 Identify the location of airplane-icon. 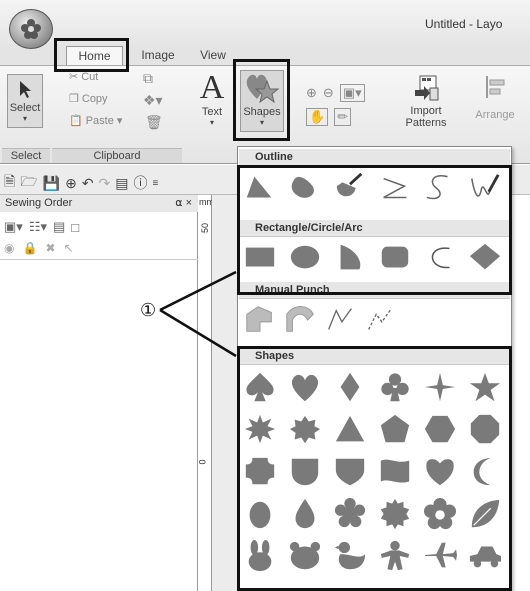
(440, 556).